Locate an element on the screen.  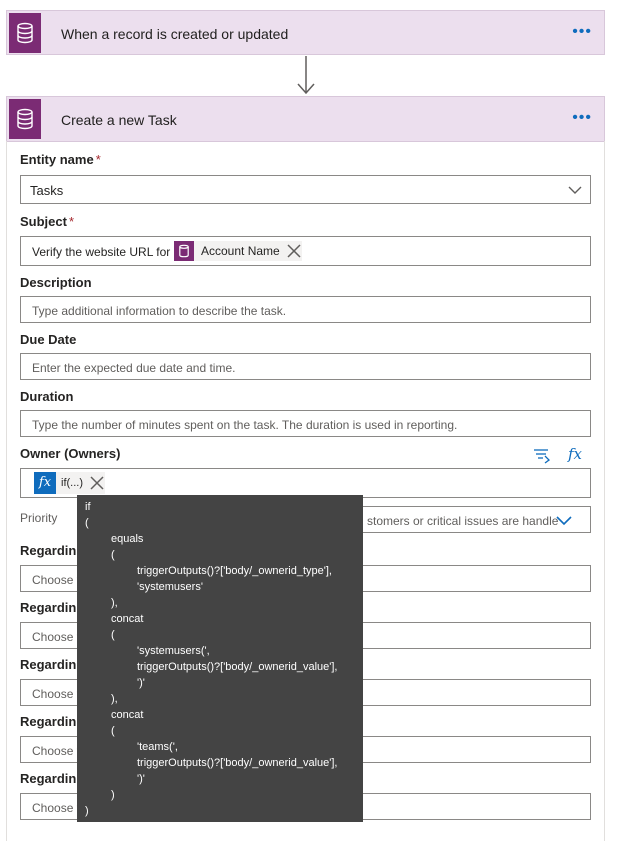
due-date-placeholder: Enter the expected due date and time. is located at coordinates (134, 368).